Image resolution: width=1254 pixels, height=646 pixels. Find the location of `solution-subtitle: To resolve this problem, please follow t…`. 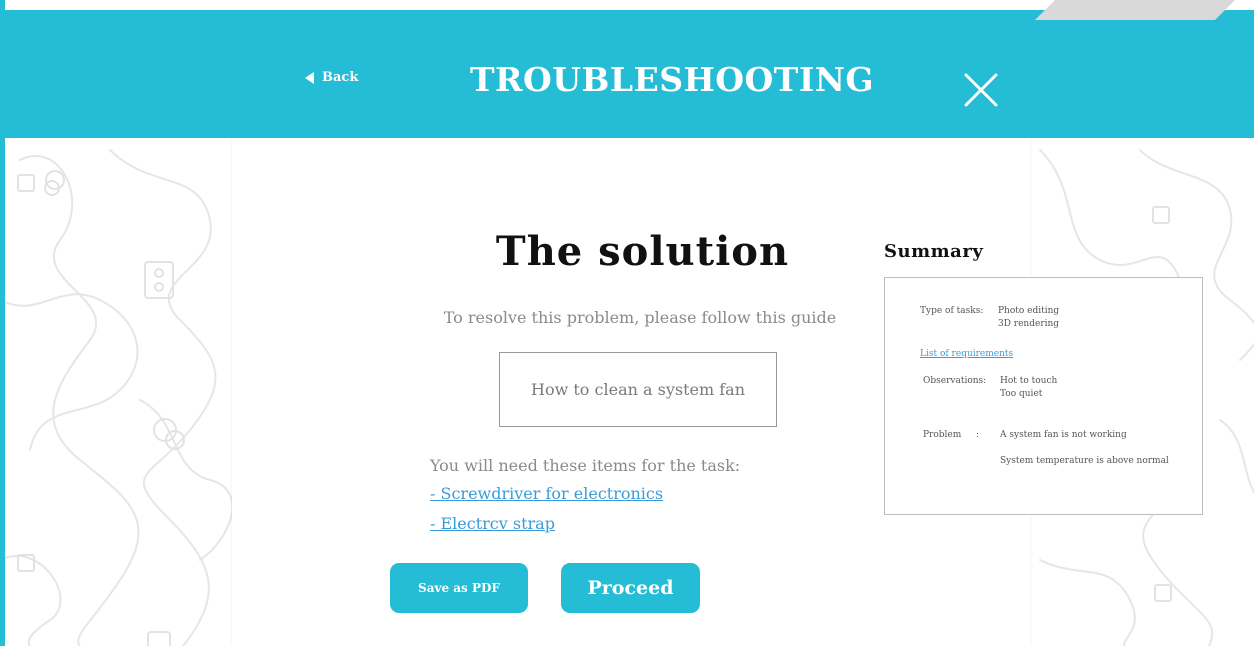

solution-subtitle: To resolve this problem, please follow t… is located at coordinates (640, 317).